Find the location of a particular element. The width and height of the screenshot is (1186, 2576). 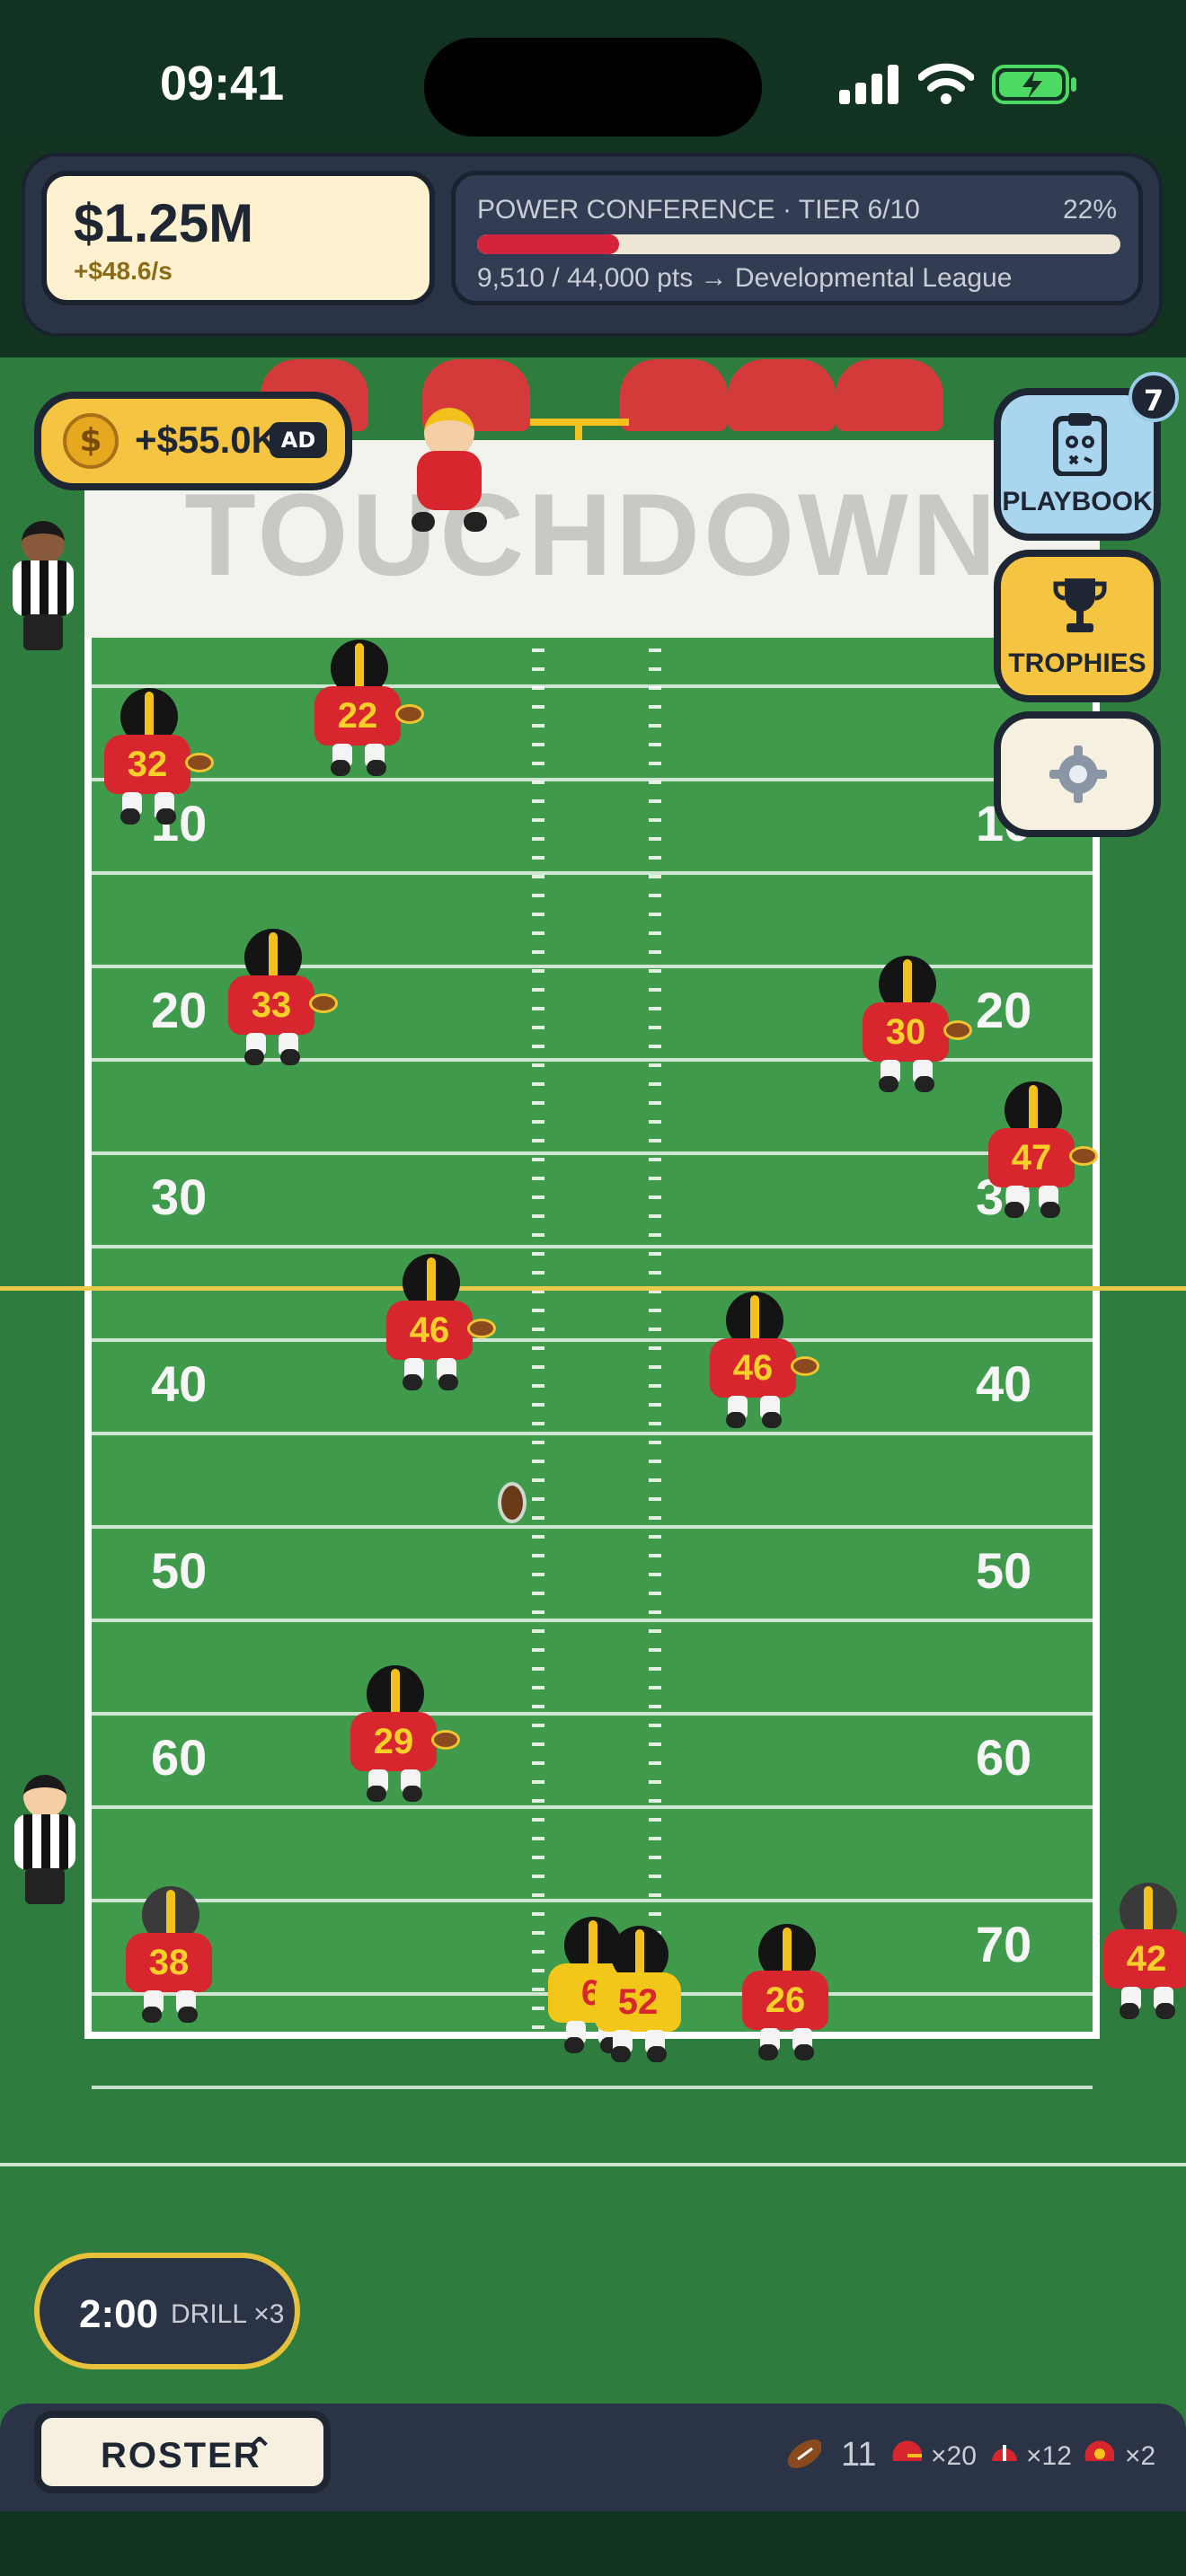

settings-button is located at coordinates (1077, 774).